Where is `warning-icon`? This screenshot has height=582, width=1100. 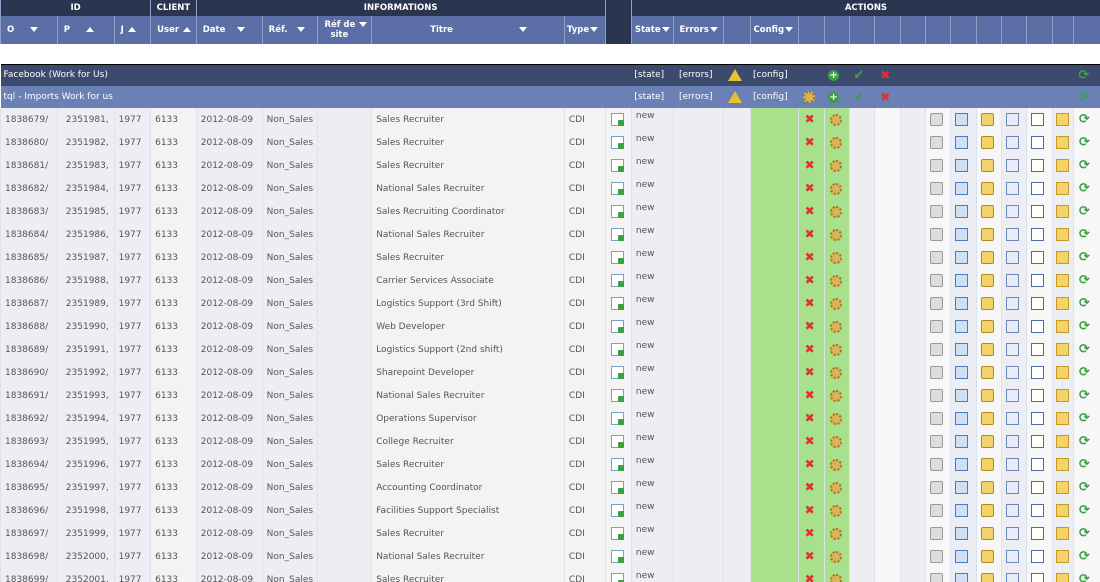
warning-icon is located at coordinates (734, 97).